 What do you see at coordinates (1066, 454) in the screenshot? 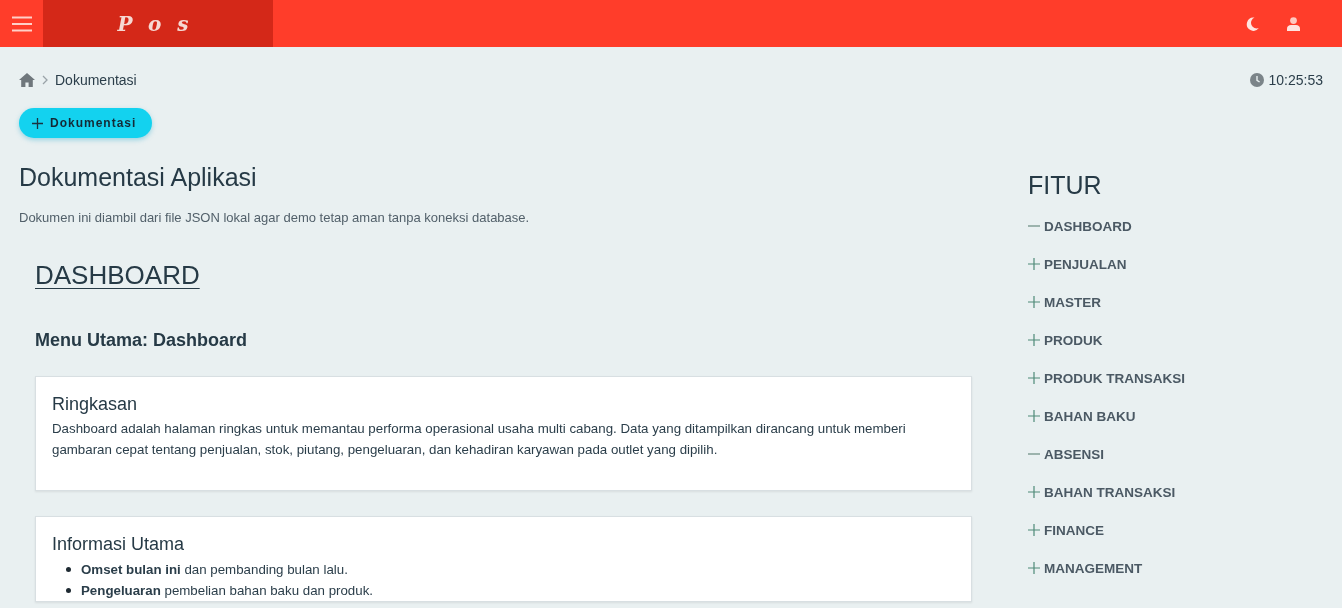
I see `feature-menu-item: ABSENSI` at bounding box center [1066, 454].